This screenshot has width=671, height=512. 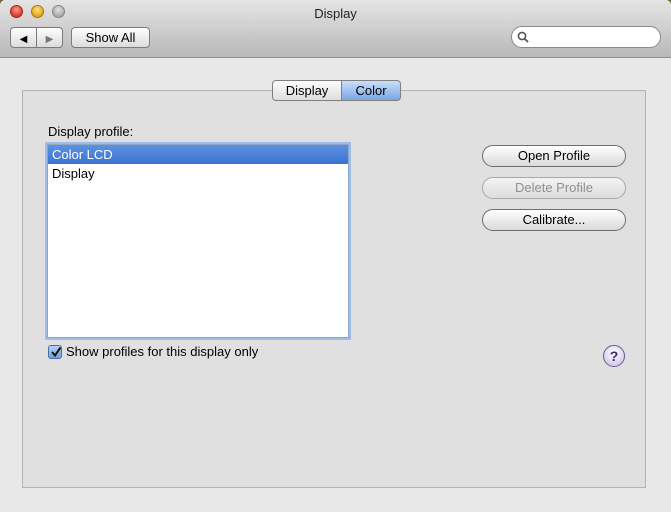 I want to click on tab-display: Display, so click(x=307, y=90).